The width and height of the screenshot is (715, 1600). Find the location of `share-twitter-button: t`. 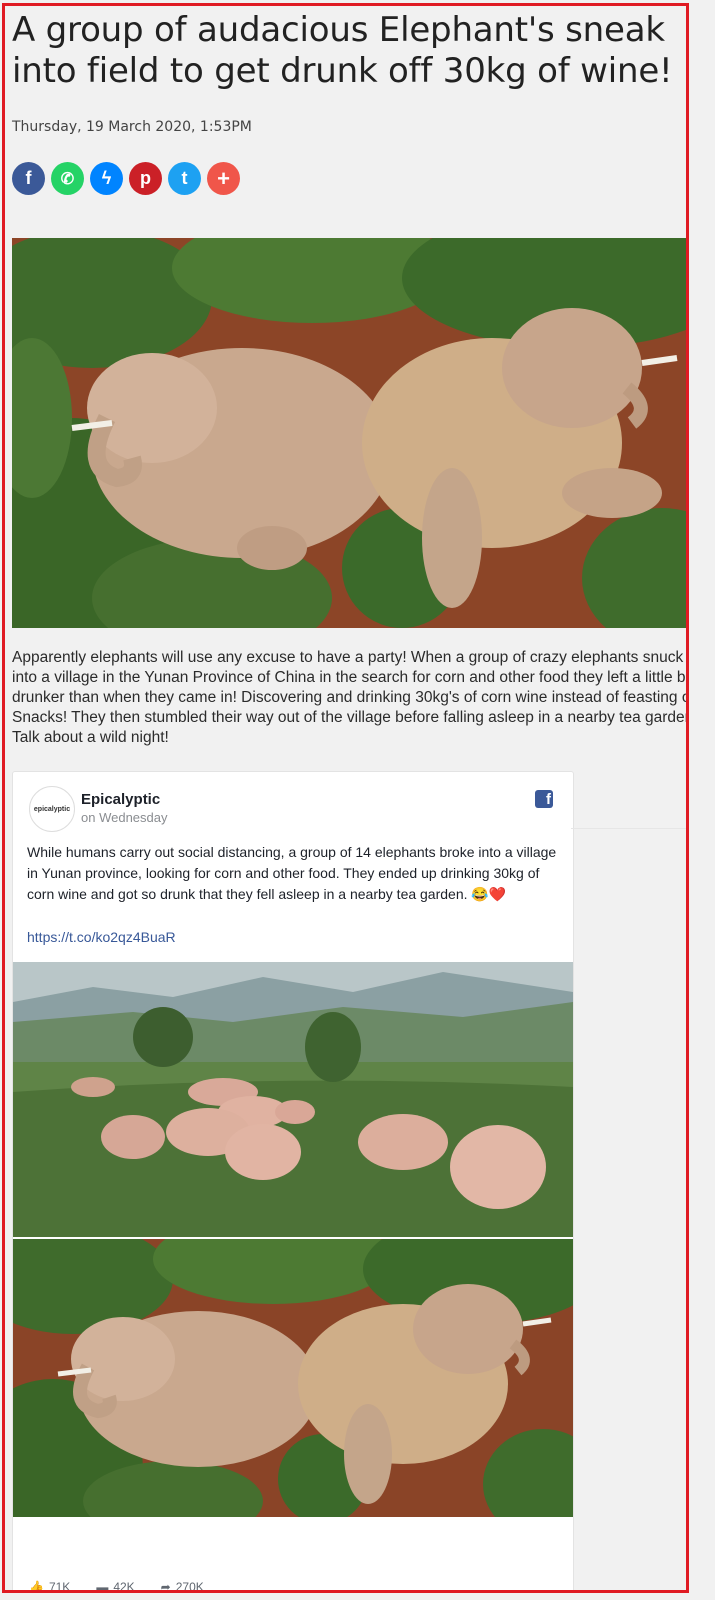

share-twitter-button: t is located at coordinates (184, 178).